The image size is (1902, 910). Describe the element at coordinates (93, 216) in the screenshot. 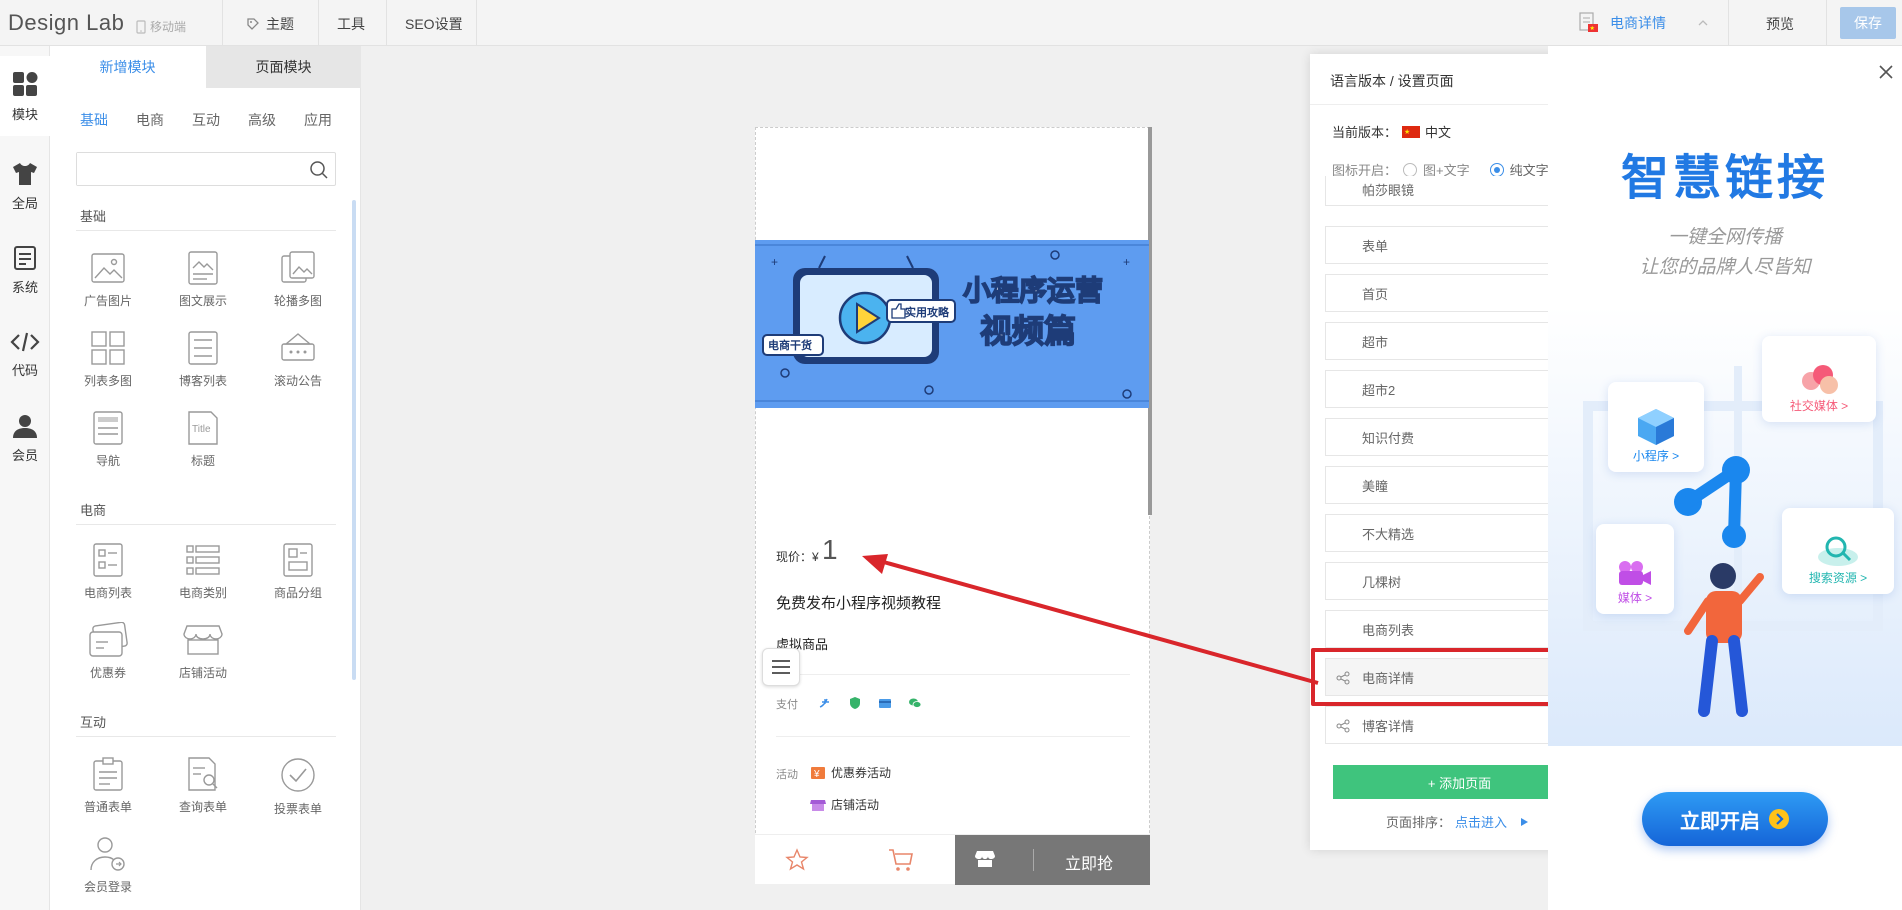

I see `section-title-basic: 基础` at that location.